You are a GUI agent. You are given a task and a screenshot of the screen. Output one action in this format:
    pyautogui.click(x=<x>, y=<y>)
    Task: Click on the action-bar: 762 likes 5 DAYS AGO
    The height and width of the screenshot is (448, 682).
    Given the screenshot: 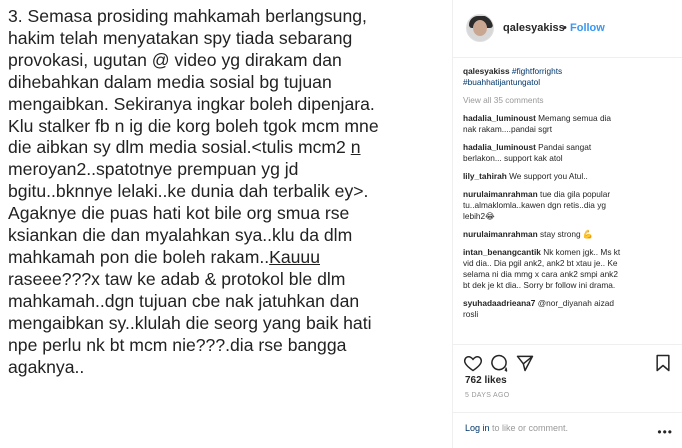 What is the action you would take?
    pyautogui.click(x=567, y=371)
    